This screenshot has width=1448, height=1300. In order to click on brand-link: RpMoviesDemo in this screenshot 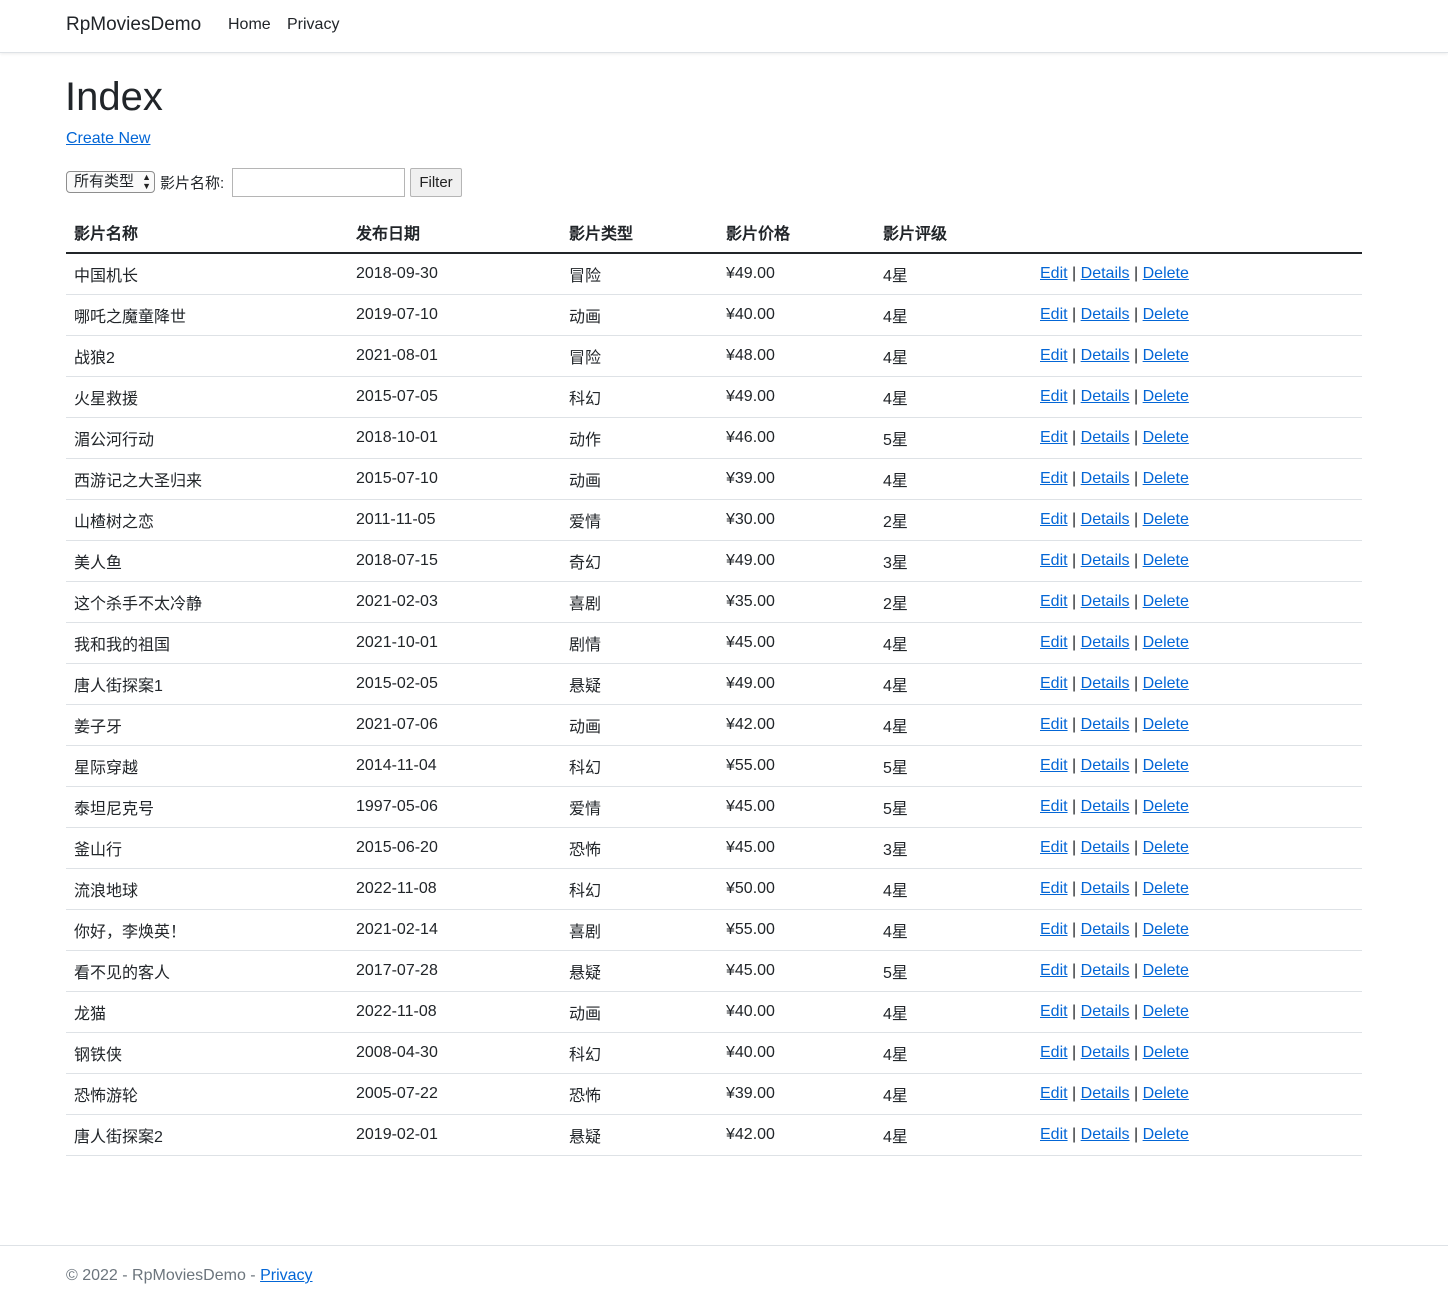, I will do `click(133, 25)`.